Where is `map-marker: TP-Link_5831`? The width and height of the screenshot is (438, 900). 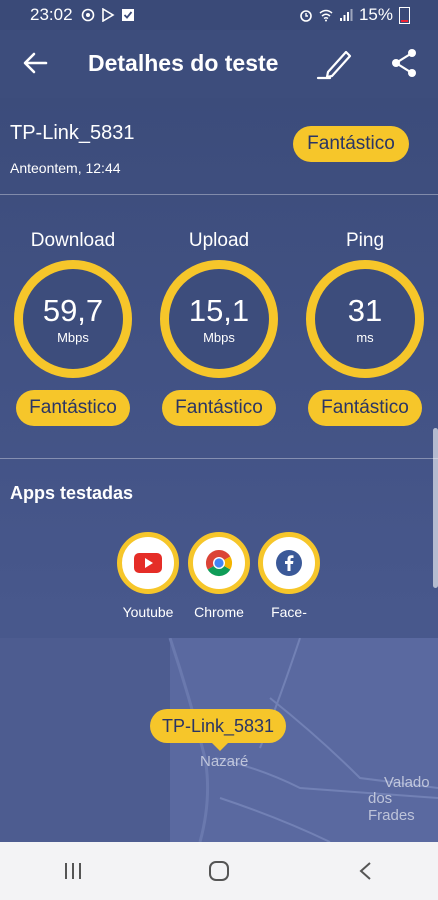 map-marker: TP-Link_5831 is located at coordinates (218, 730).